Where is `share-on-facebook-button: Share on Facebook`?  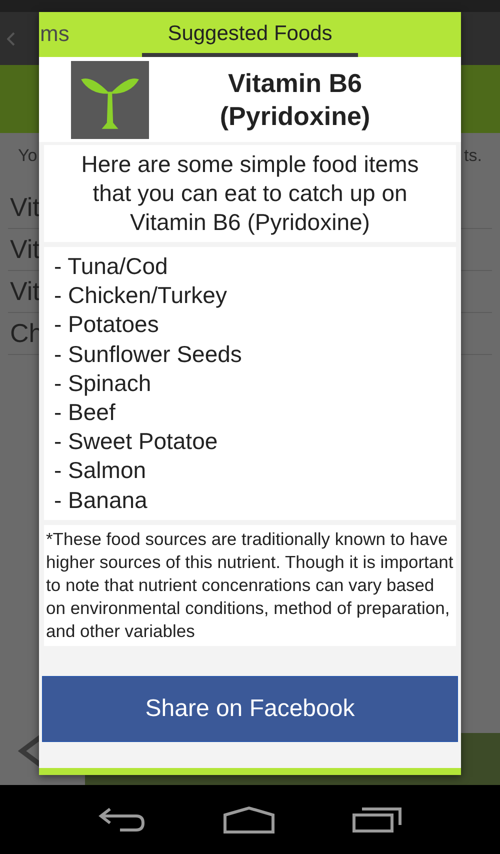 share-on-facebook-button: Share on Facebook is located at coordinates (250, 709).